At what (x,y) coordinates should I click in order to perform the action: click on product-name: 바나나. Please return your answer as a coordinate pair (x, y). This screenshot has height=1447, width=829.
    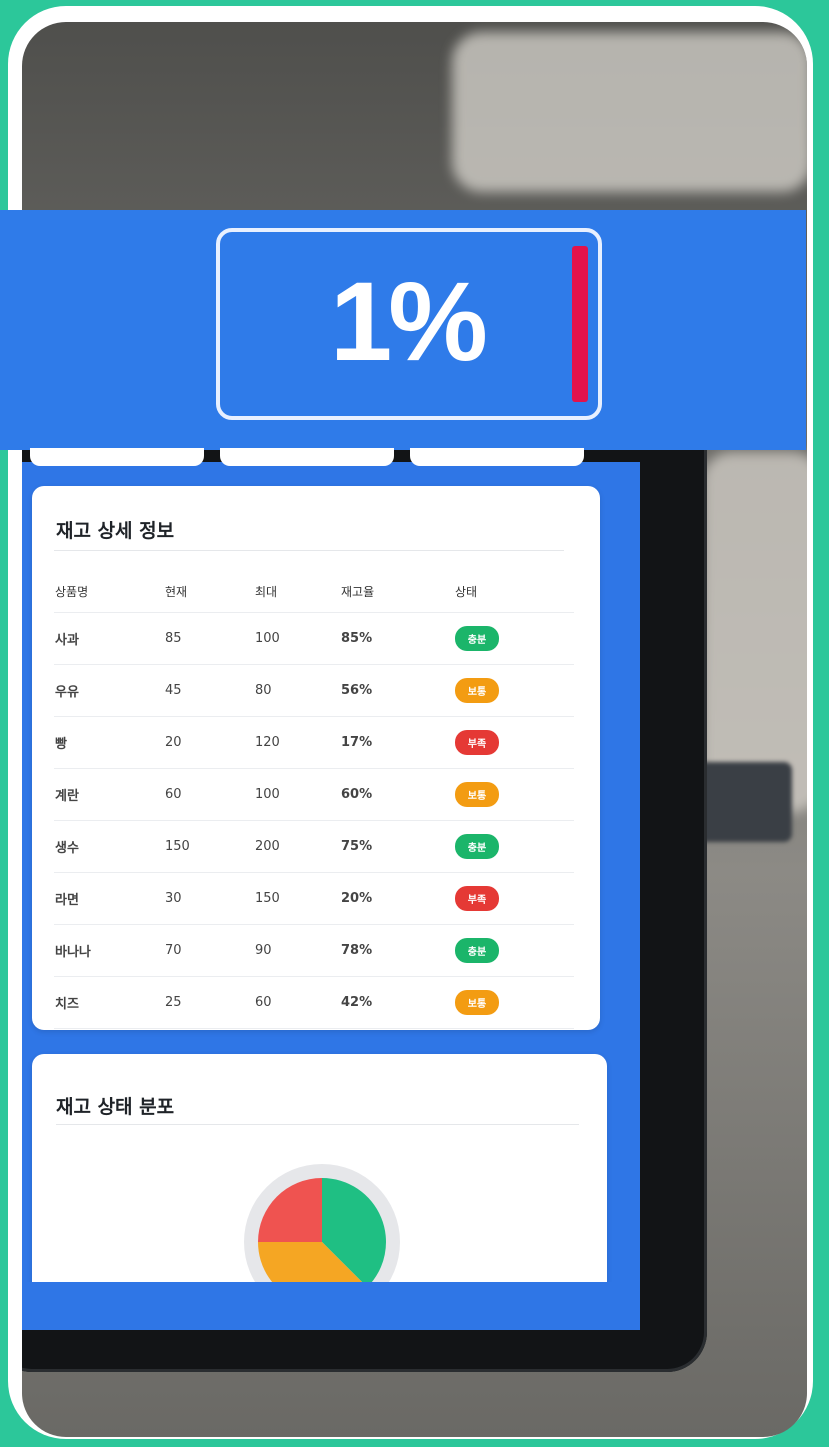
    Looking at the image, I should click on (109, 950).